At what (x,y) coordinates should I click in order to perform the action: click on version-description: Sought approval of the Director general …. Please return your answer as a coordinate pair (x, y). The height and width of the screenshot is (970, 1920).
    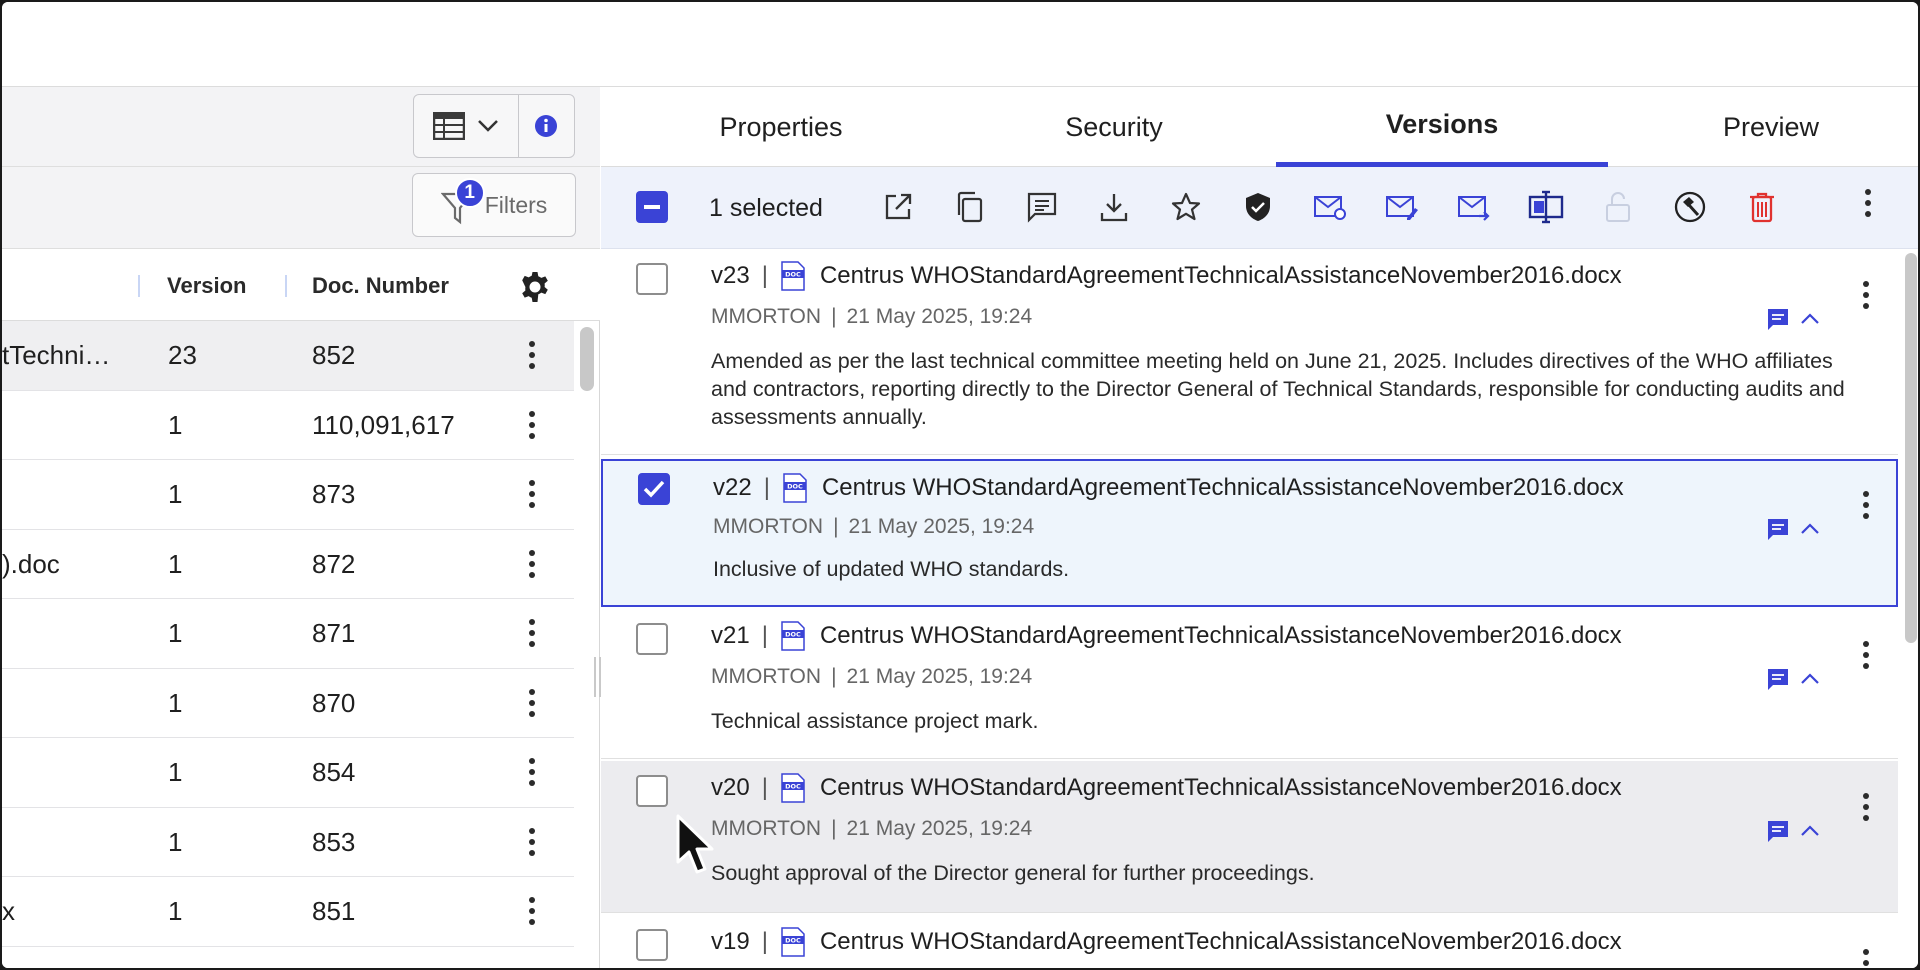
    Looking at the image, I should click on (1013, 873).